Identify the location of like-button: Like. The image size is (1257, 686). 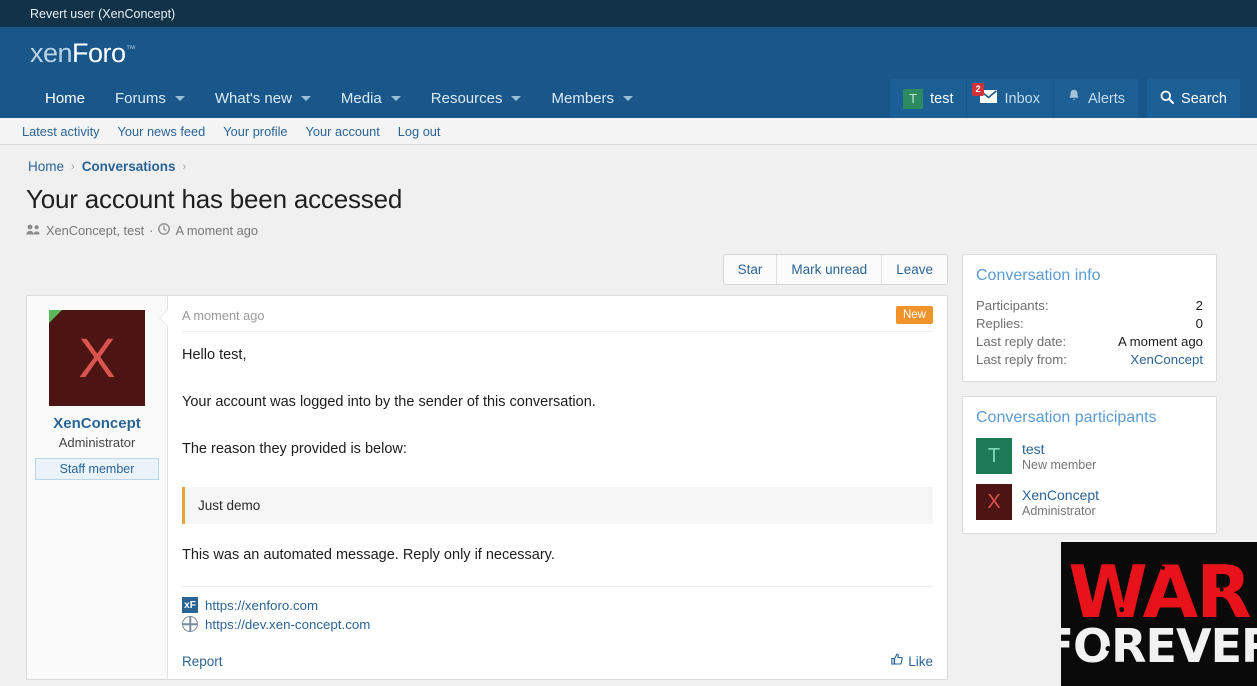
(912, 661).